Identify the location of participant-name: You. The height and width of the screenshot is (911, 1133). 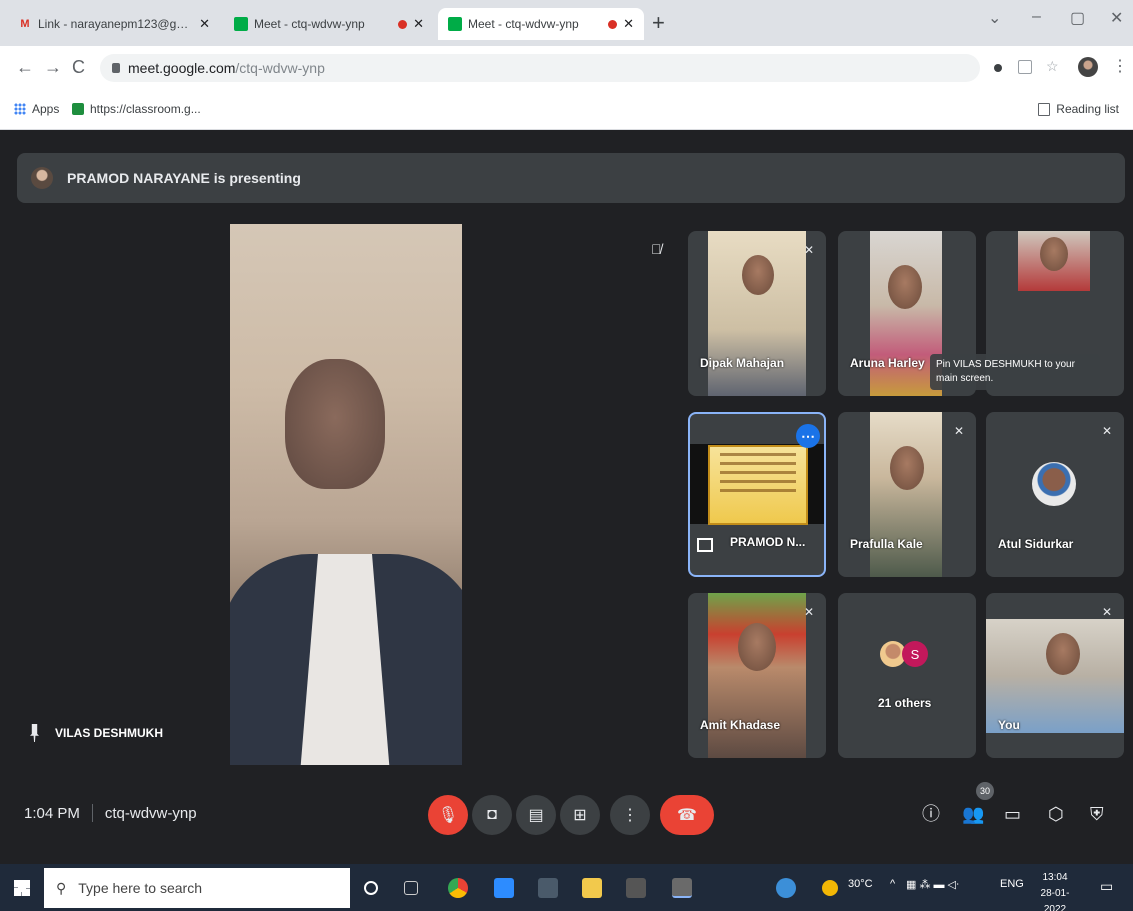
(1009, 725).